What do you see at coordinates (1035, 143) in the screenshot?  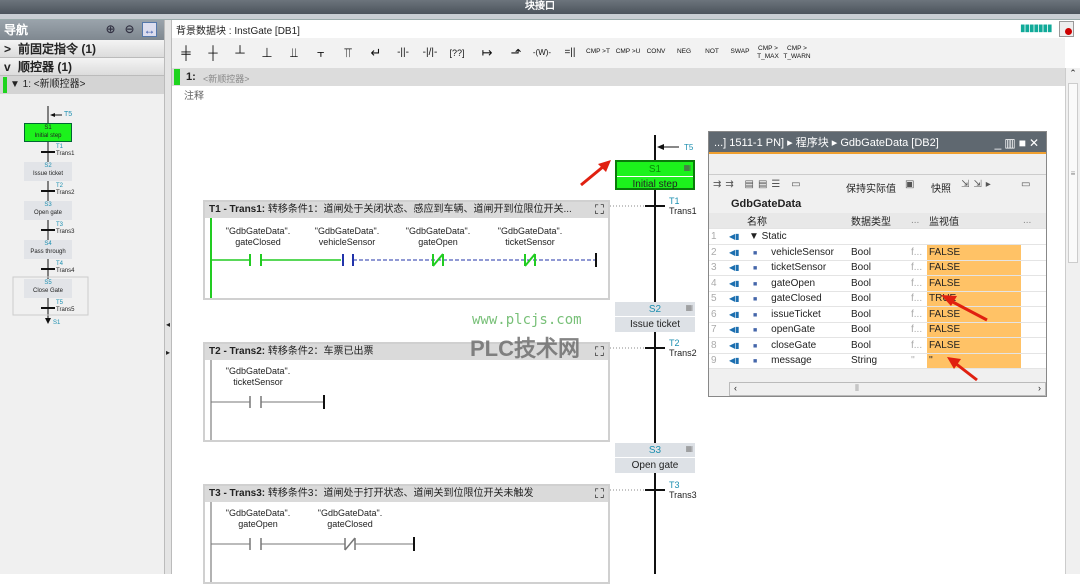 I see `close-icon: ✕` at bounding box center [1035, 143].